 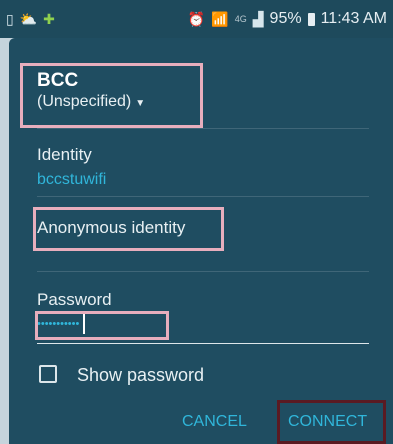 I want to click on network-label: 4G, so click(x=240, y=19).